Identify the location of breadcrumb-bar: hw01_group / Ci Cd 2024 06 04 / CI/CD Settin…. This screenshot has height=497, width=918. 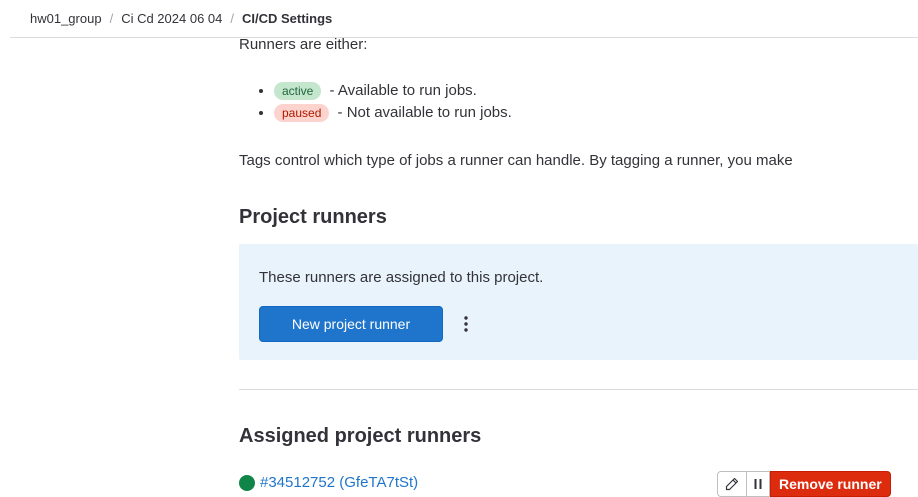
(459, 18).